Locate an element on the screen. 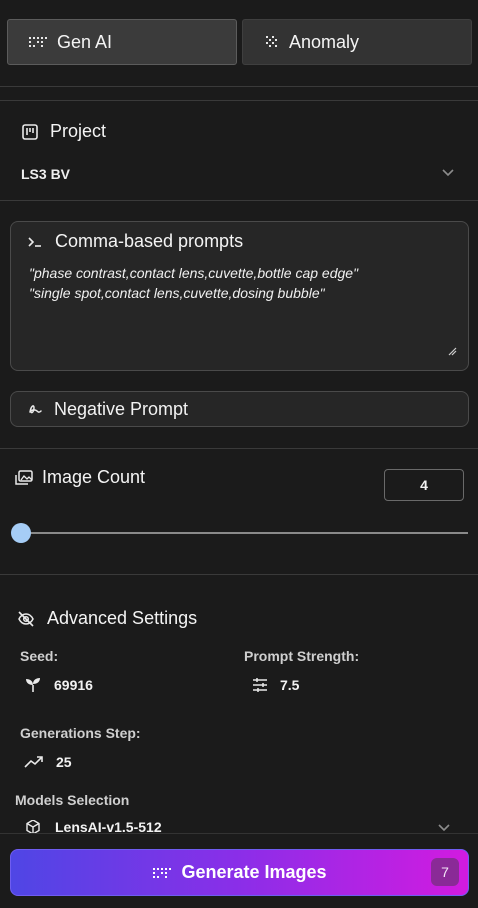 This screenshot has height=908, width=478. seed-label: Seed: is located at coordinates (39, 656).